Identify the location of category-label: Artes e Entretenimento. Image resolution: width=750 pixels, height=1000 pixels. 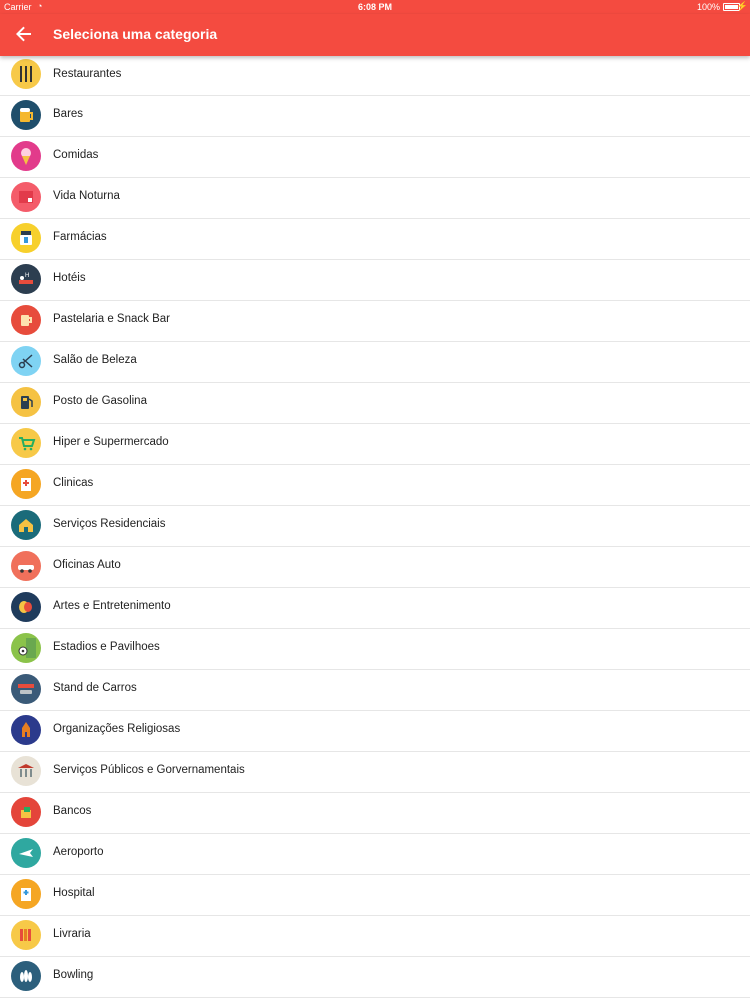
(112, 606).